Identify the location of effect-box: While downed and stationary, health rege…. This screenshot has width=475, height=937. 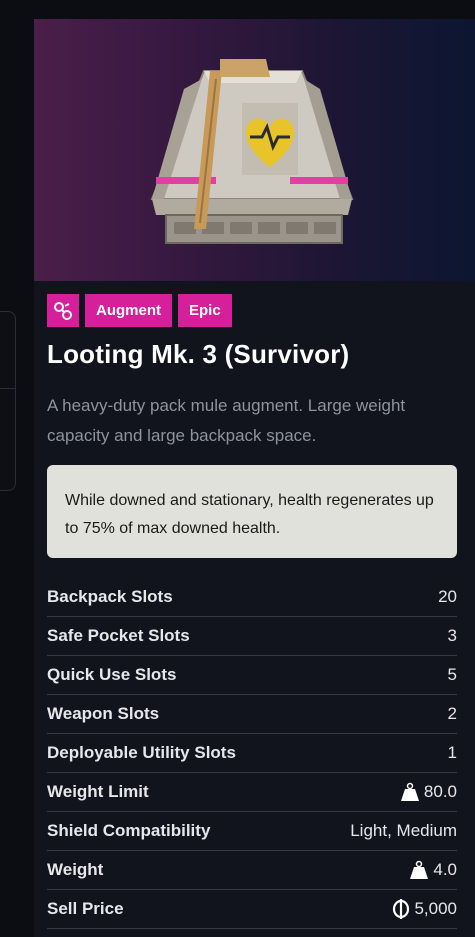
(252, 511).